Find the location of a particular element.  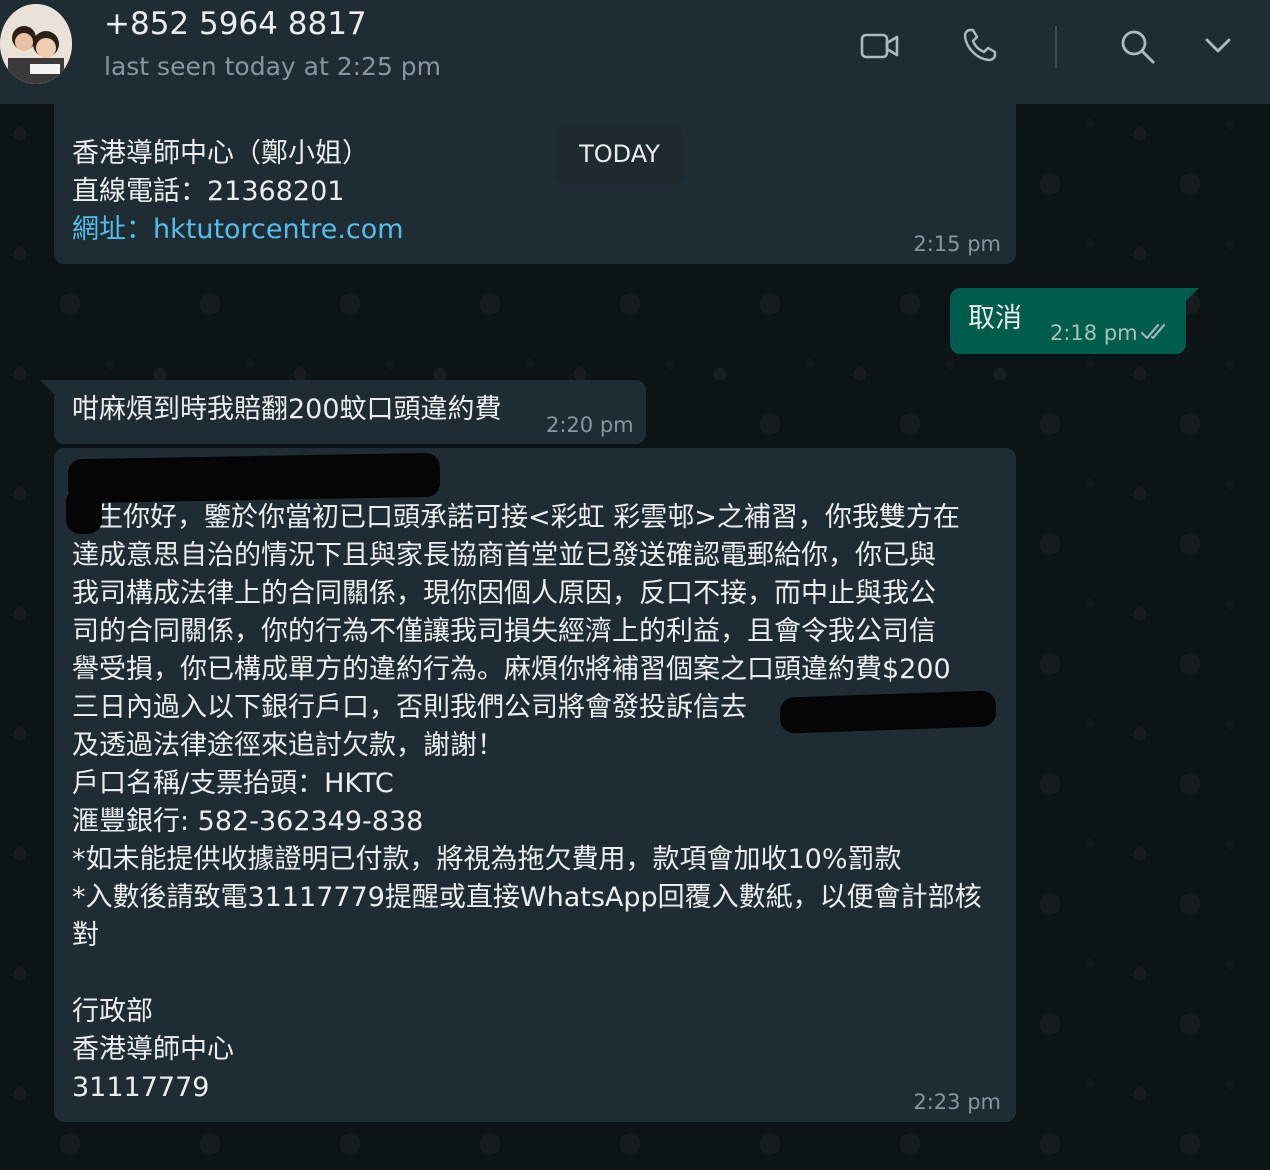

message-time: 2:15 pm is located at coordinates (957, 244).